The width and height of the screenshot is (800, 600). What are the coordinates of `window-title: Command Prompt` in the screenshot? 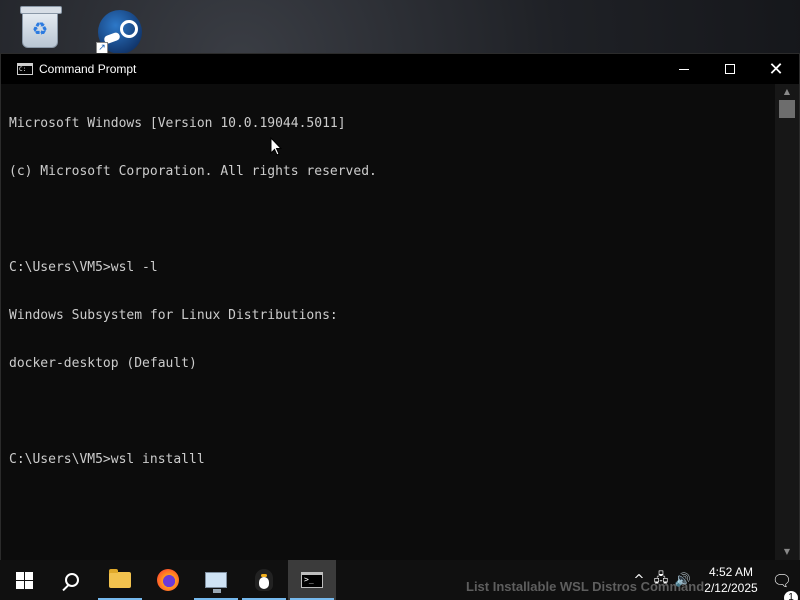 It's located at (88, 69).